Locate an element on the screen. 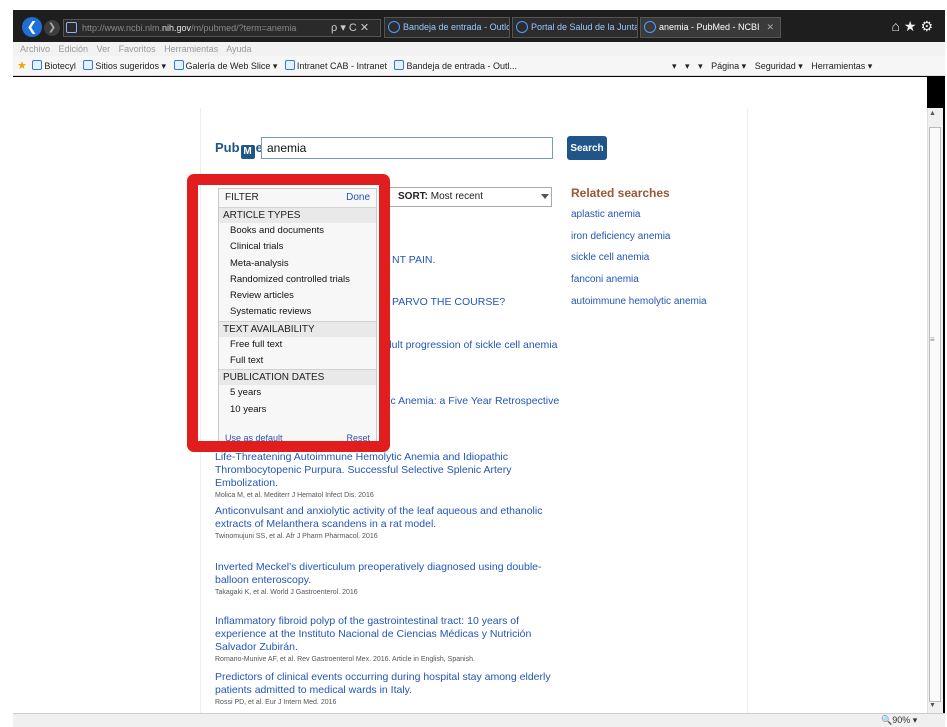 The height and width of the screenshot is (727, 947). tools-menu: Herramientas ▾ is located at coordinates (841, 66).